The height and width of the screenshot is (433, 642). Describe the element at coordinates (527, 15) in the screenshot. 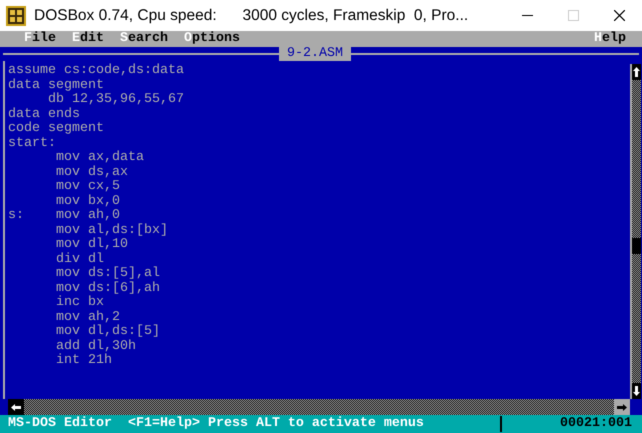

I see `minimize-icon` at that location.